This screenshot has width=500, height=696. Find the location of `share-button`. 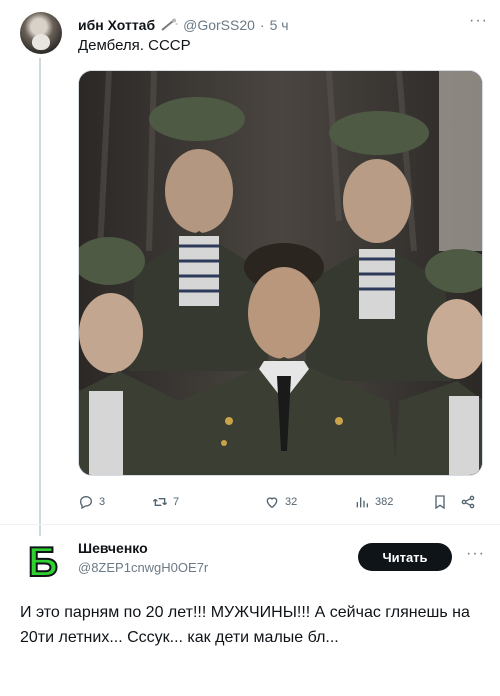

share-button is located at coordinates (468, 502).